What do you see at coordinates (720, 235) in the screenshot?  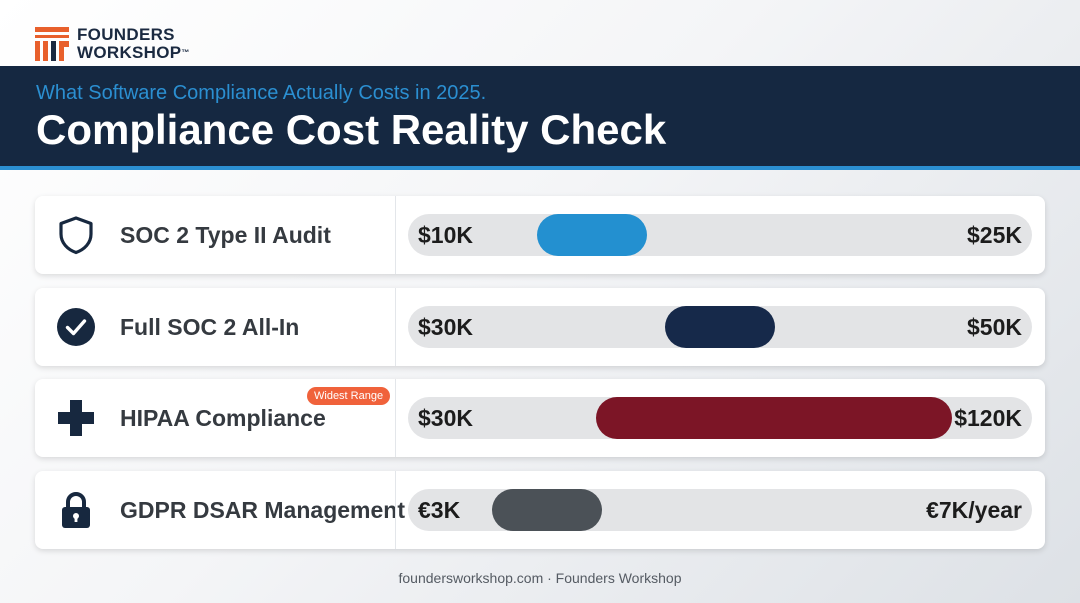 I see `range-track: $10K $25K` at bounding box center [720, 235].